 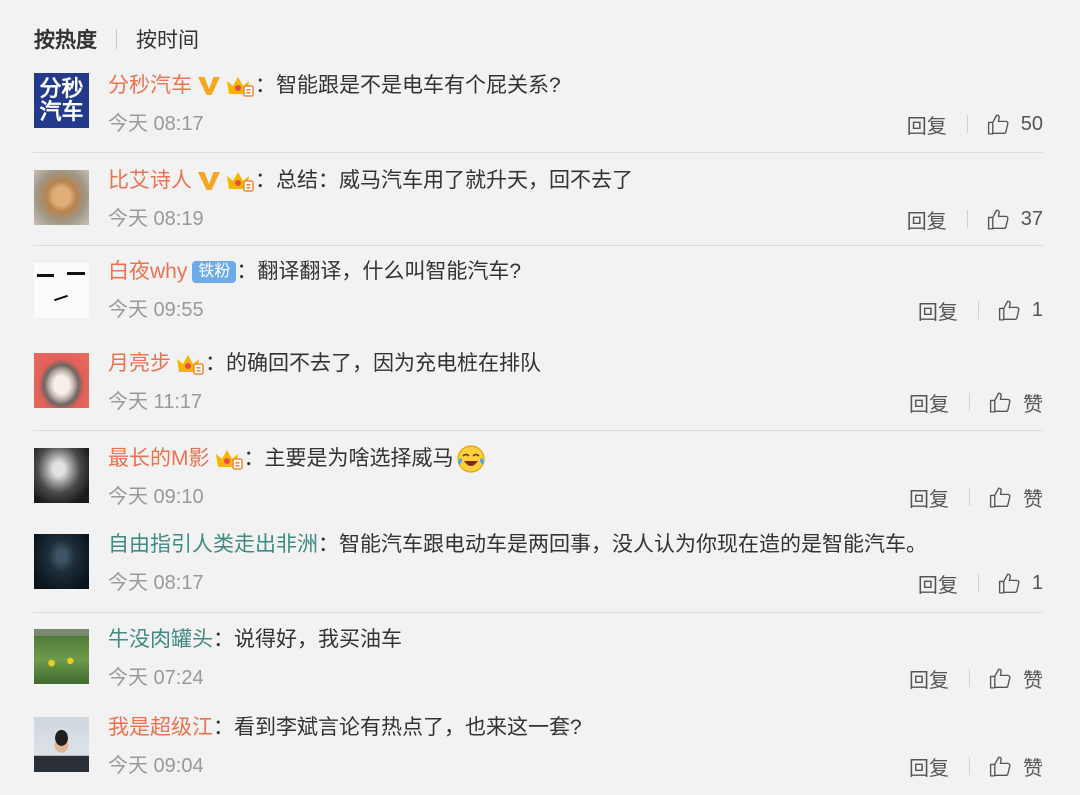 What do you see at coordinates (471, 459) in the screenshot?
I see `laughing-tears-icon` at bounding box center [471, 459].